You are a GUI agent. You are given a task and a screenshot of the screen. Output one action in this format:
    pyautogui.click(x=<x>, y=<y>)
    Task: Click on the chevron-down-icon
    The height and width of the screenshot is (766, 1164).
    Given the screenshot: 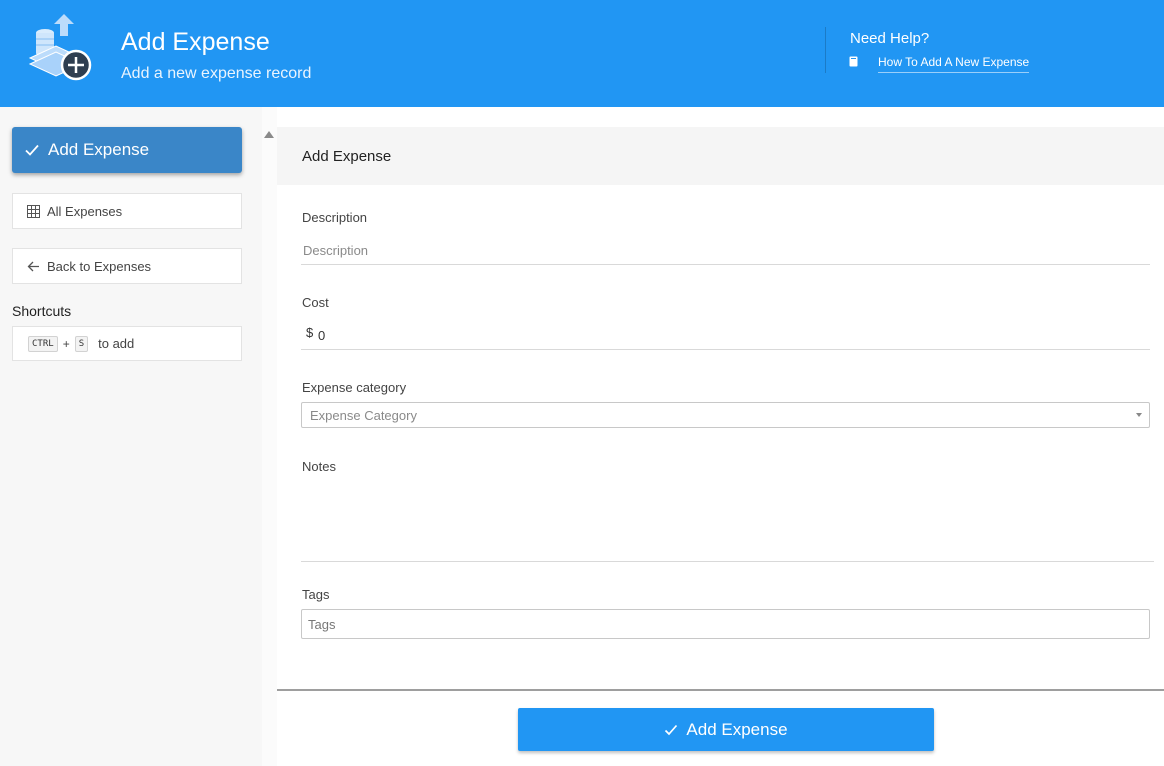 What is the action you would take?
    pyautogui.click(x=1139, y=415)
    